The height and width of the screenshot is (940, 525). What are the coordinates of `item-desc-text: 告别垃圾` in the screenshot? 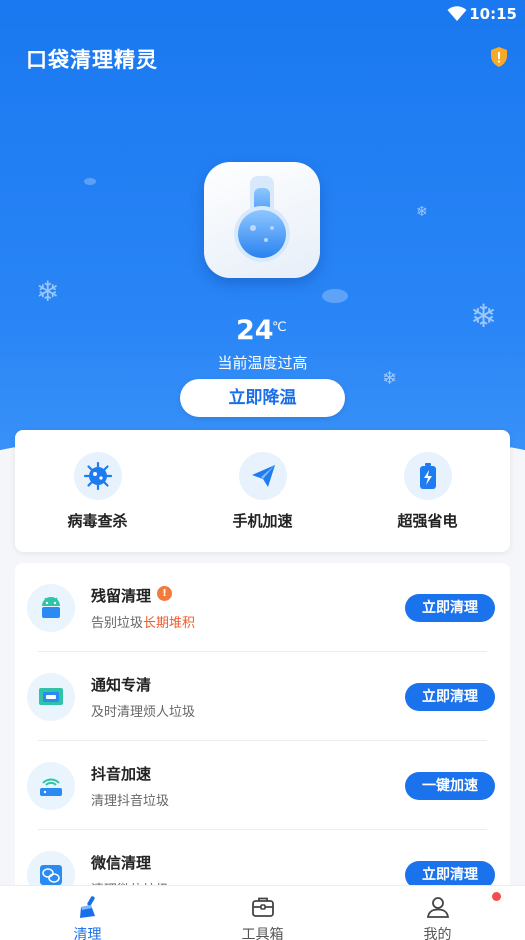 It's located at (117, 623).